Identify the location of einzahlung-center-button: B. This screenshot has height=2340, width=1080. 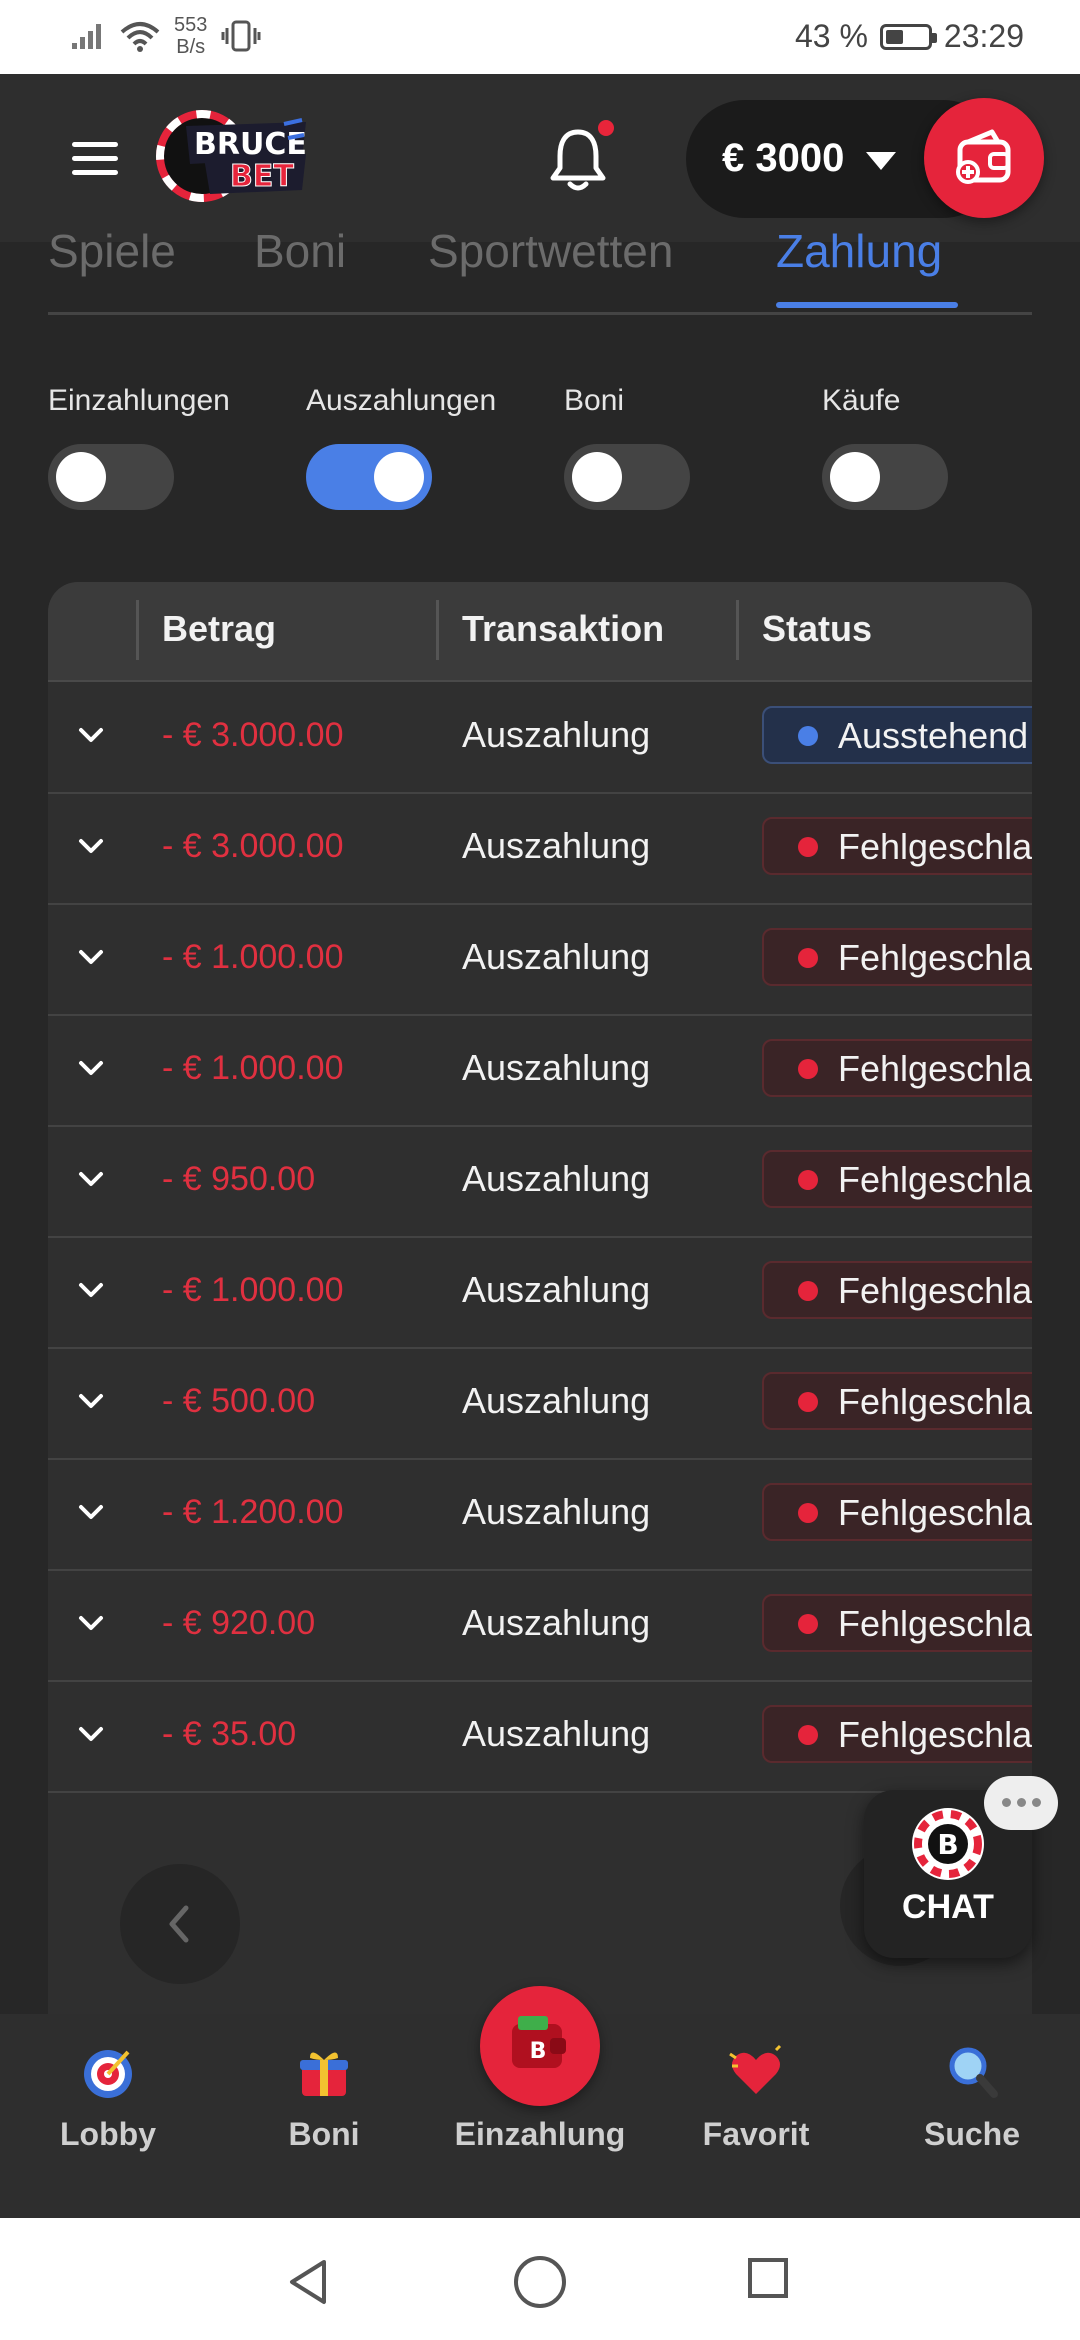
(540, 2046).